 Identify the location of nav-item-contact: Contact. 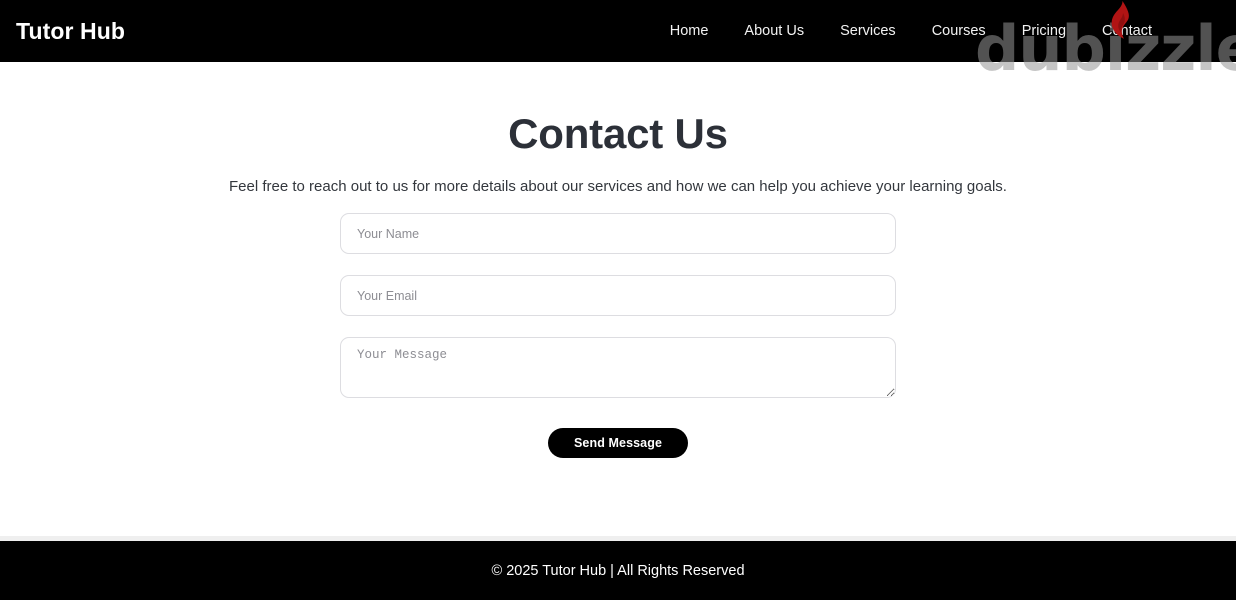
(1127, 31).